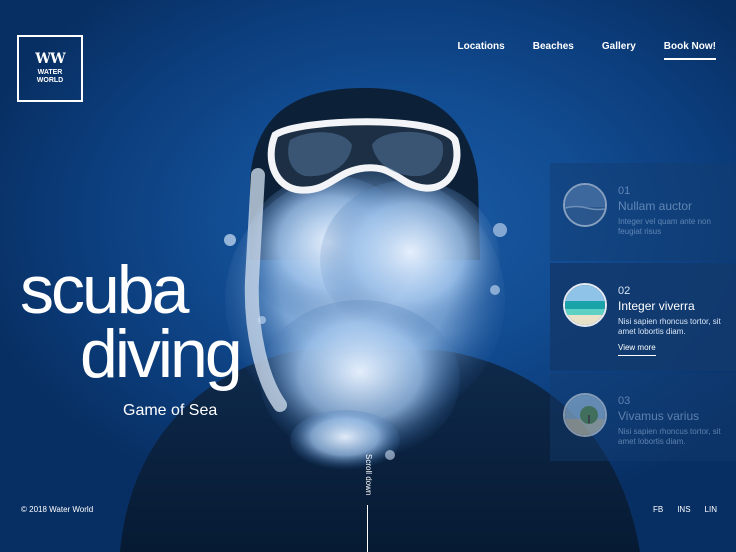 The image size is (736, 552). I want to click on view-more-link: View more, so click(637, 349).